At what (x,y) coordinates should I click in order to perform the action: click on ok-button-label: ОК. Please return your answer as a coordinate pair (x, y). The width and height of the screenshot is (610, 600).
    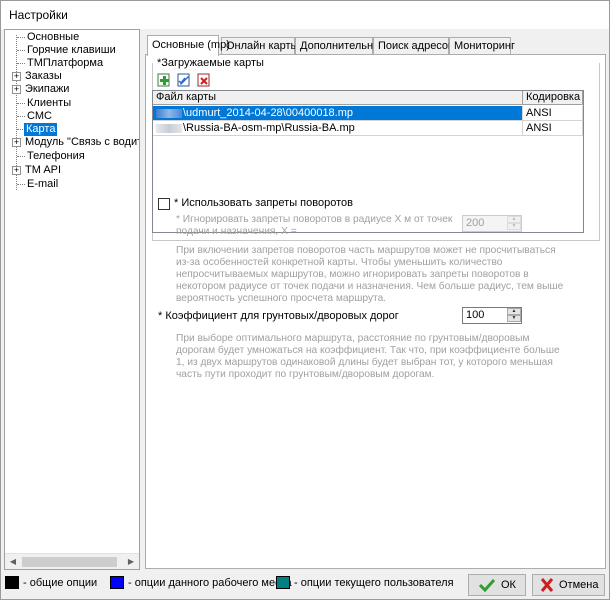
    Looking at the image, I should click on (508, 585).